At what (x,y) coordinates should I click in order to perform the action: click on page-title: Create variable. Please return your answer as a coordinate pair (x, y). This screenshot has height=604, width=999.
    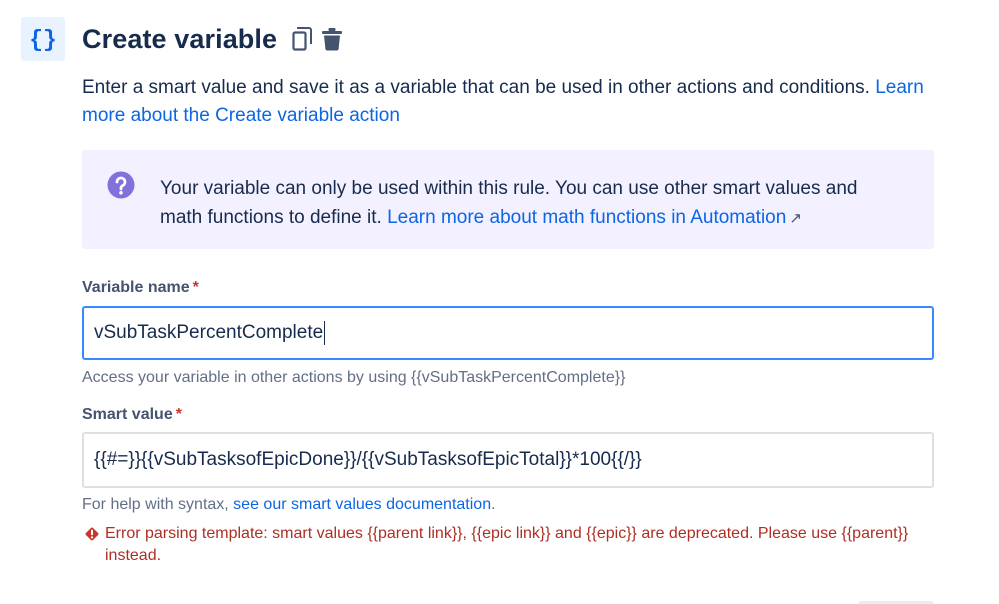
    Looking at the image, I should click on (180, 38).